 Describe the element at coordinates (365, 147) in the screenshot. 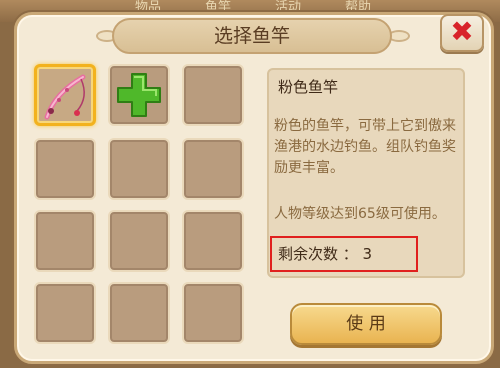

I see `item-description: 粉色的鱼竿，可带上它到傲来渔港的水边钓鱼。组队钓鱼奖励更丰富。` at that location.